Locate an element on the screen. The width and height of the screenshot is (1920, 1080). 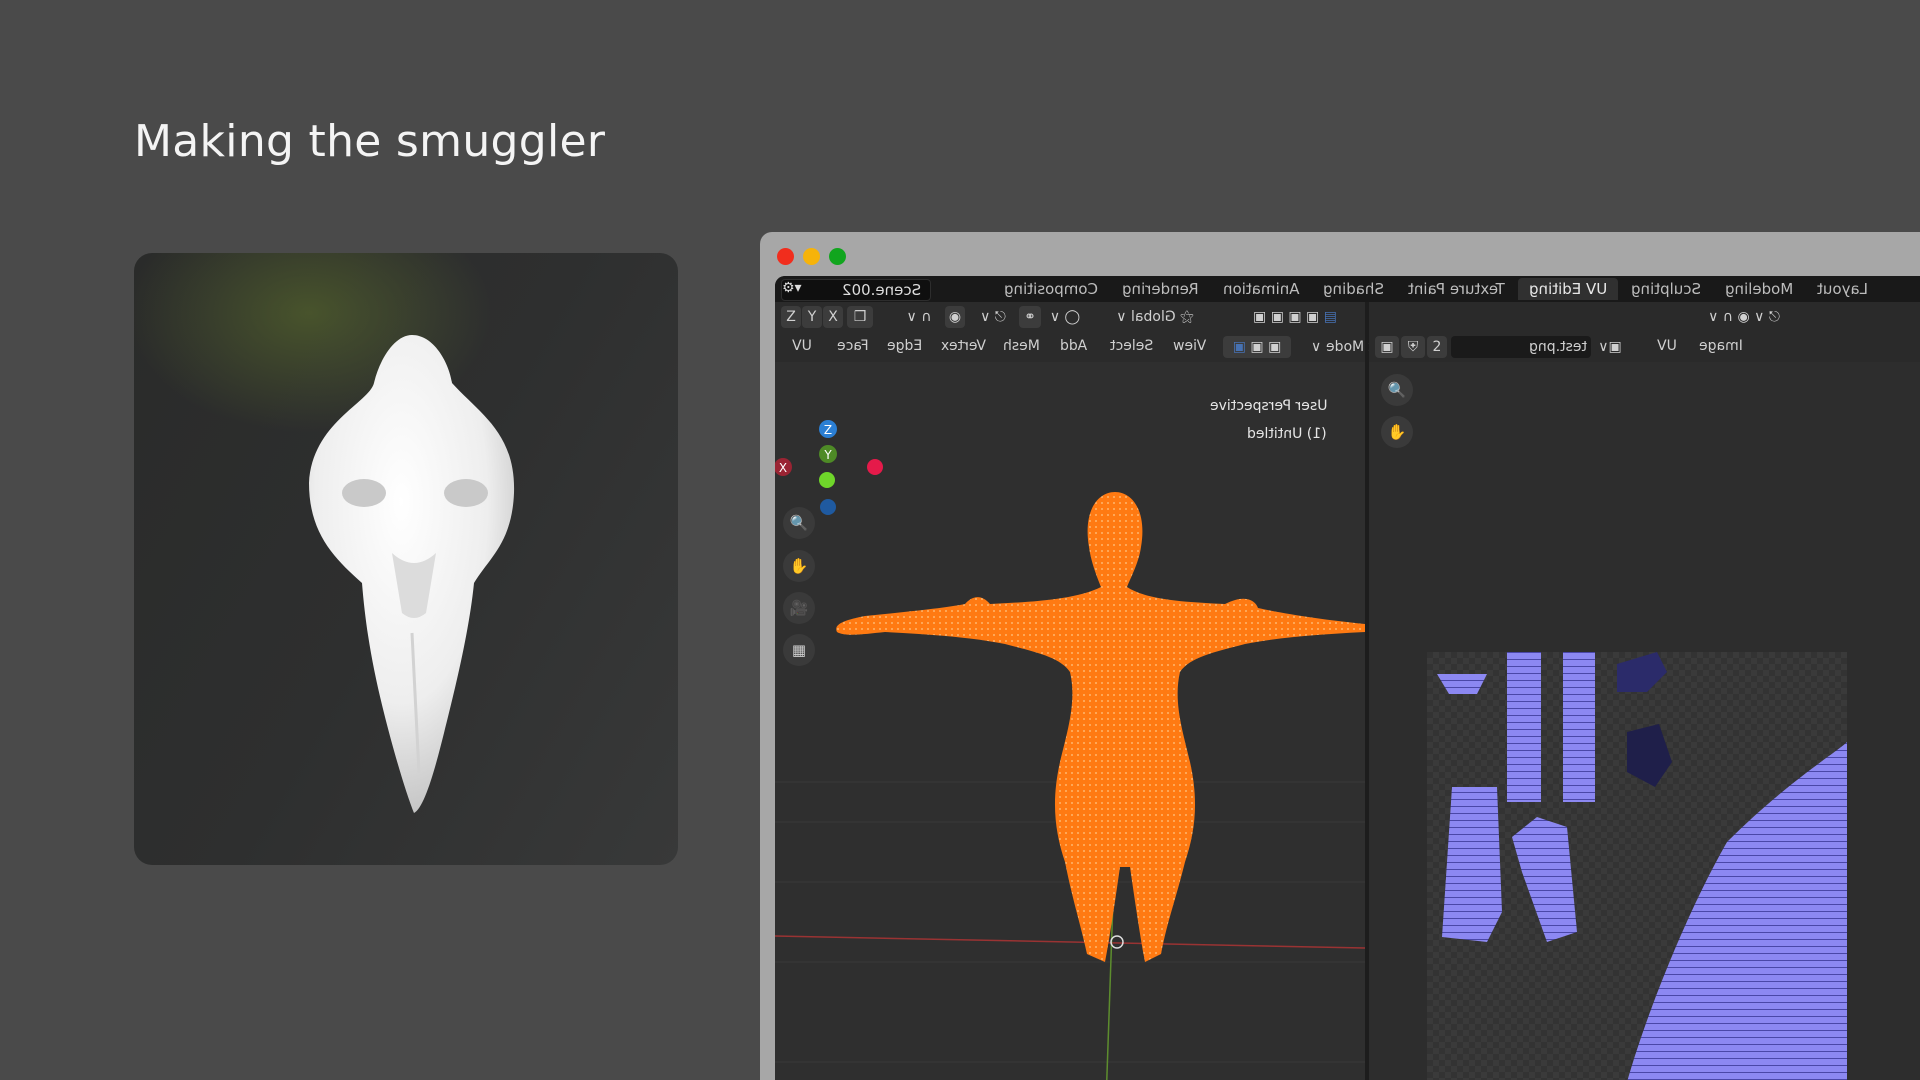
axis-z-button: Z is located at coordinates (791, 317).